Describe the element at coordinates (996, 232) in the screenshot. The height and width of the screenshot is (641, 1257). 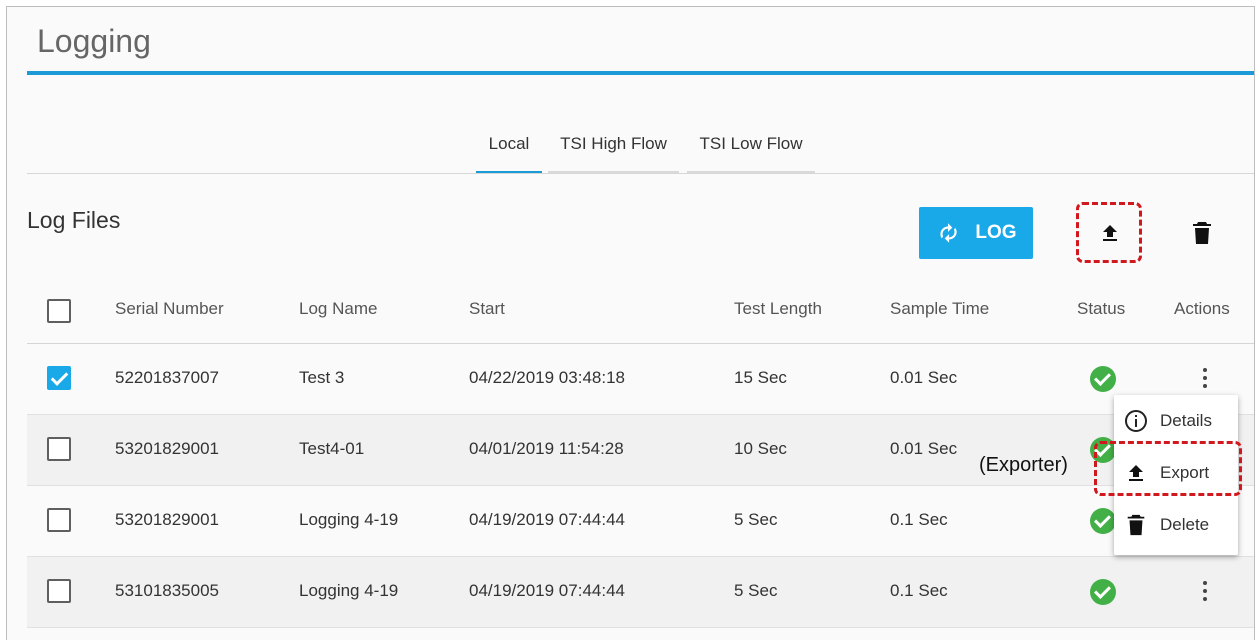
I see `log-button-label: LOG` at that location.